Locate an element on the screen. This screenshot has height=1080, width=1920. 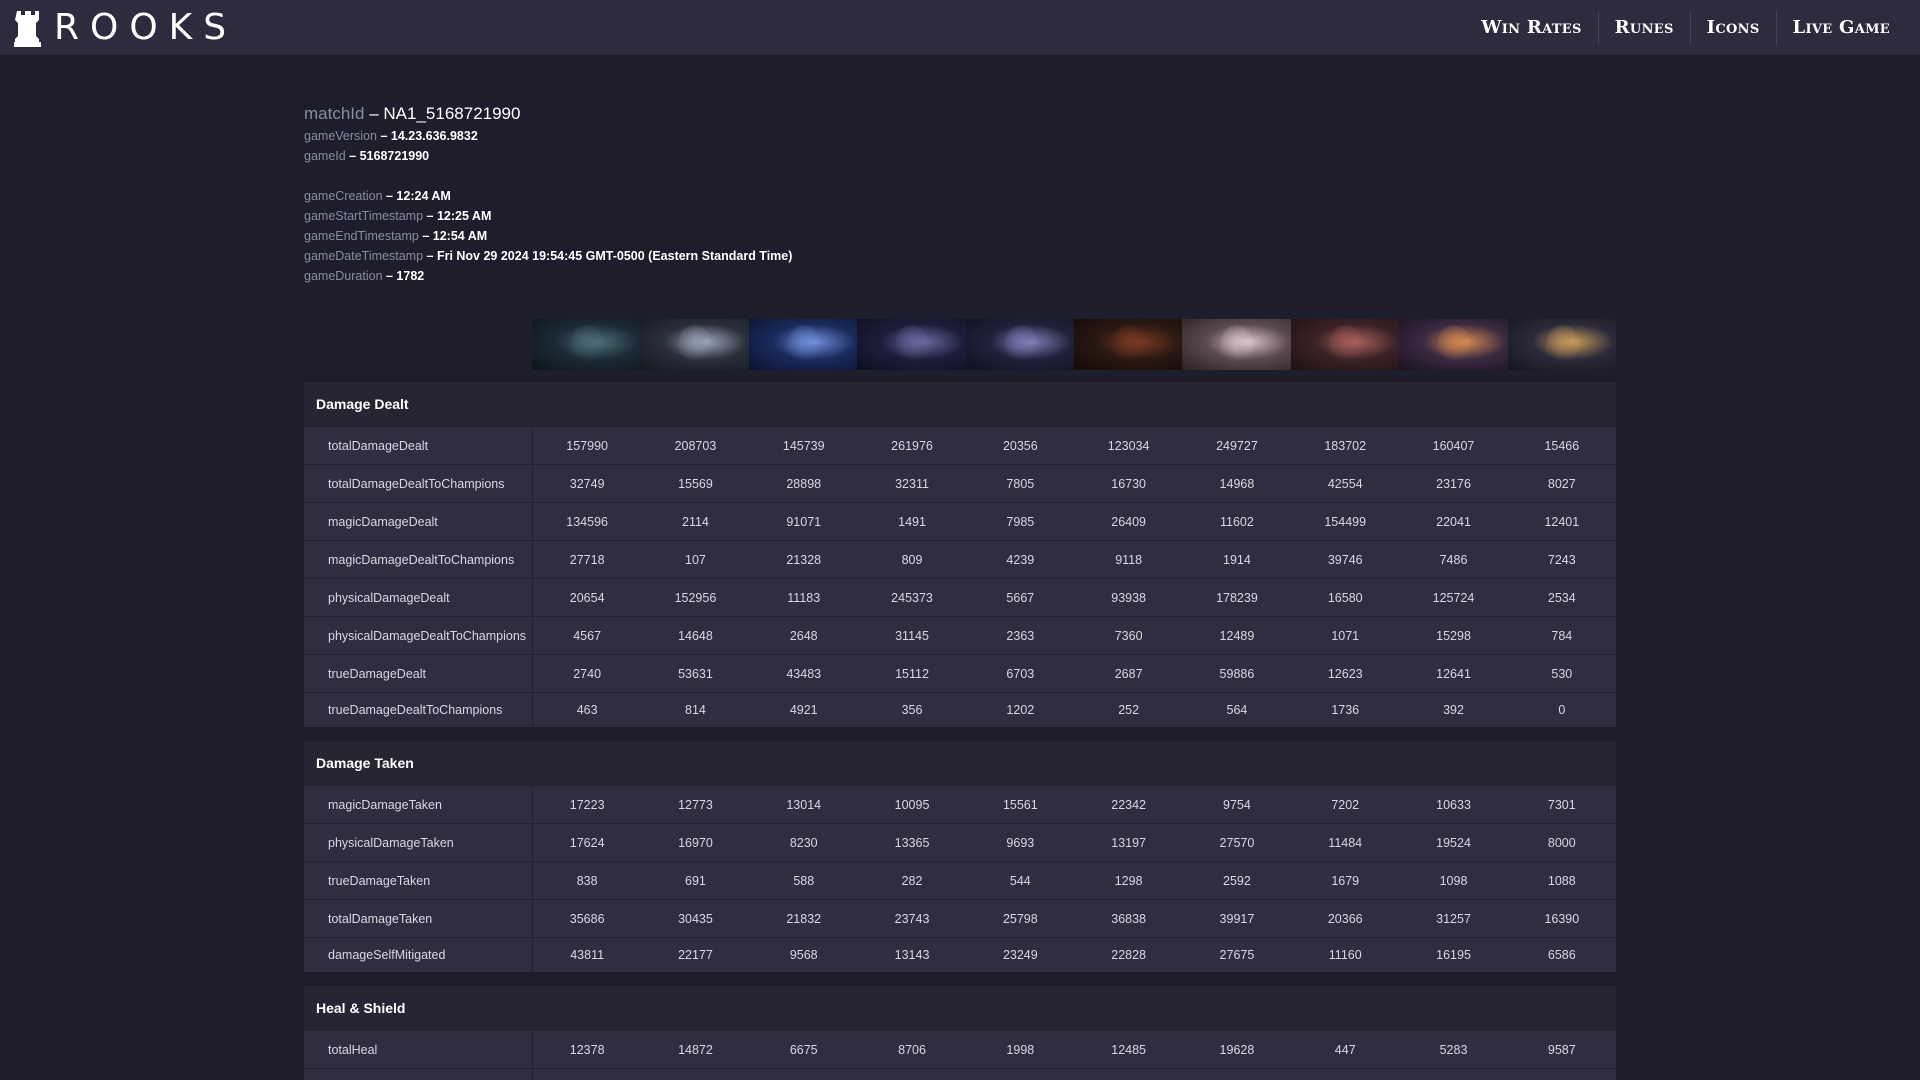
nav-win-rates: Win Rates is located at coordinates (1531, 28).